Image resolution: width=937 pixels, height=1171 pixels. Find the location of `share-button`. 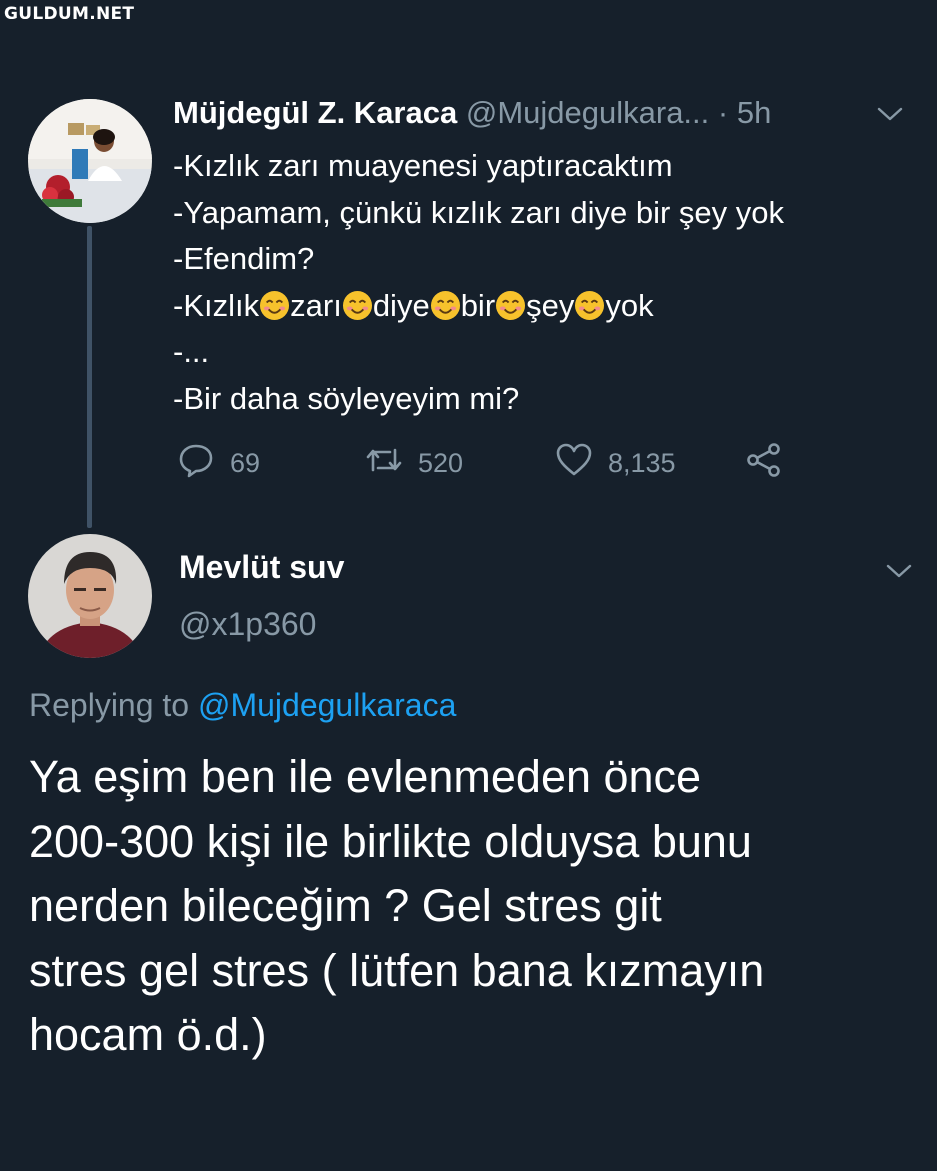

share-button is located at coordinates (764, 463).